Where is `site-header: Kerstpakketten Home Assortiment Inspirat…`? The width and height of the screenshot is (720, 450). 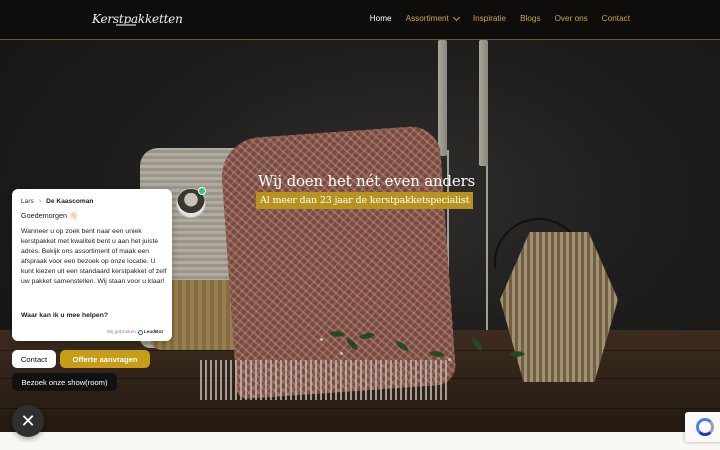
site-header: Kerstpakketten Home Assortiment Inspirat… is located at coordinates (360, 20).